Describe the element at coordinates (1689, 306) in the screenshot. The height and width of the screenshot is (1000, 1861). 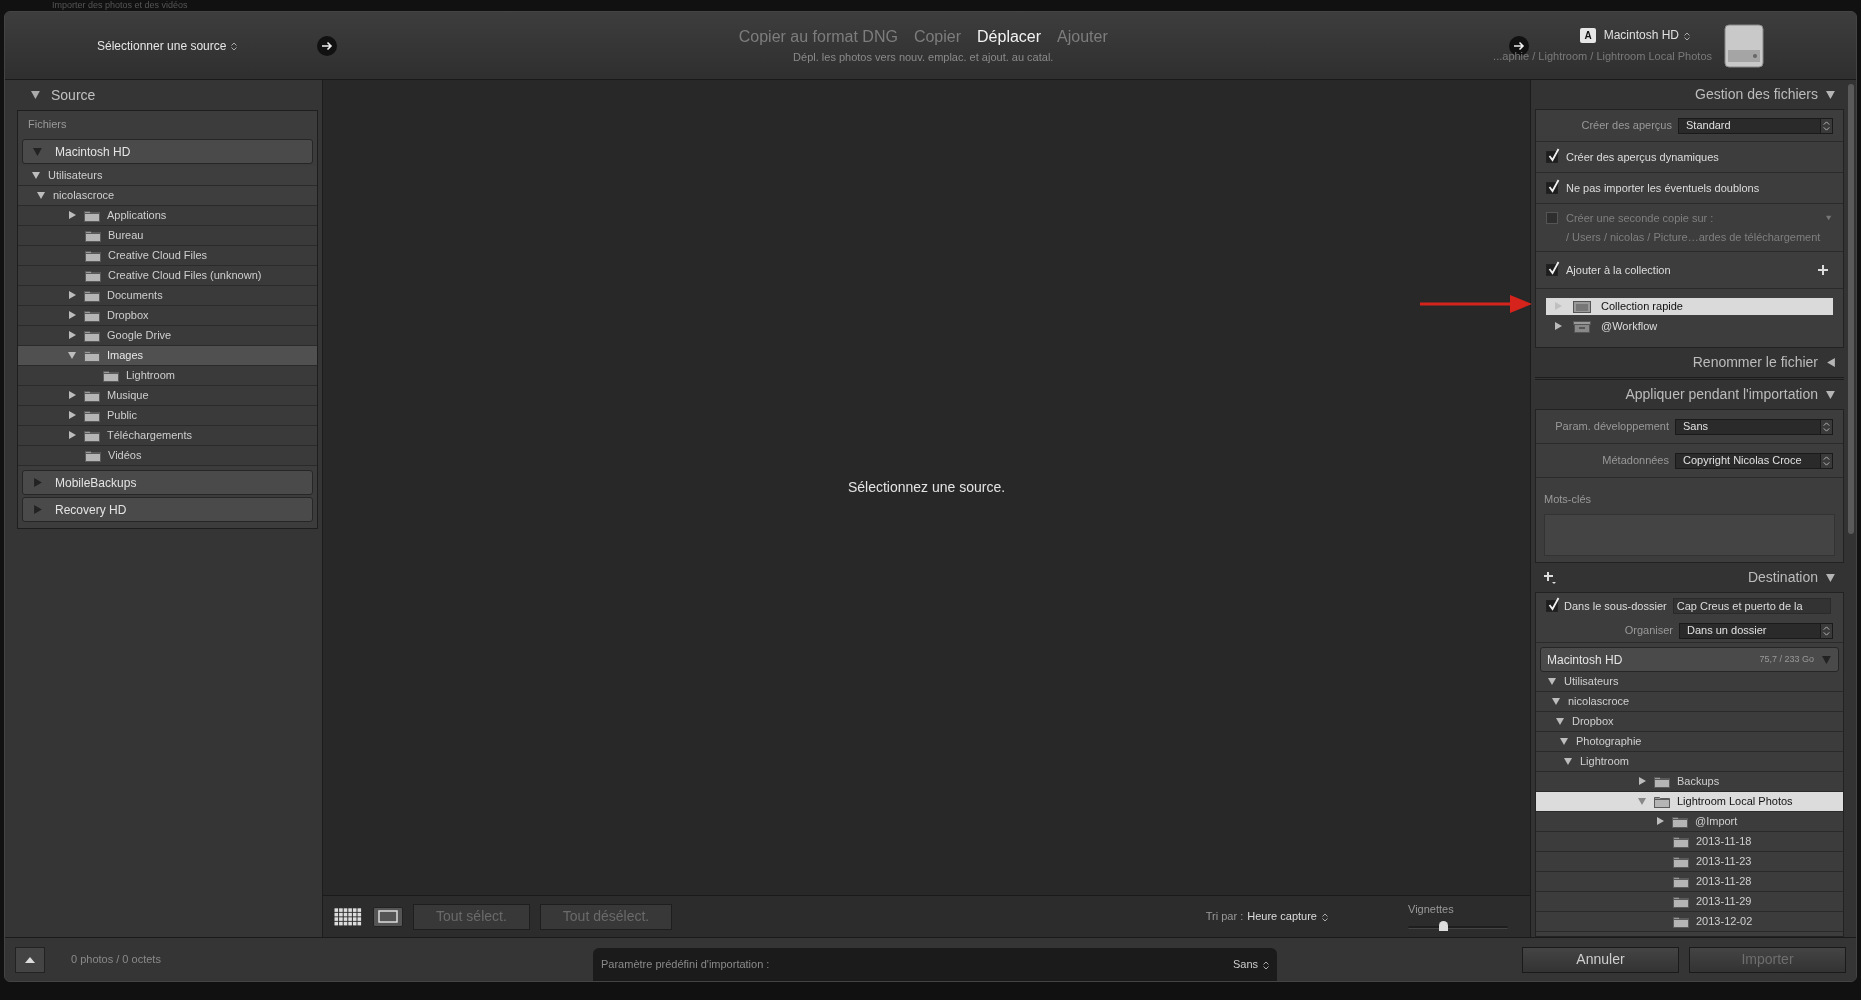
I see `collection-row: Collection rapide` at that location.